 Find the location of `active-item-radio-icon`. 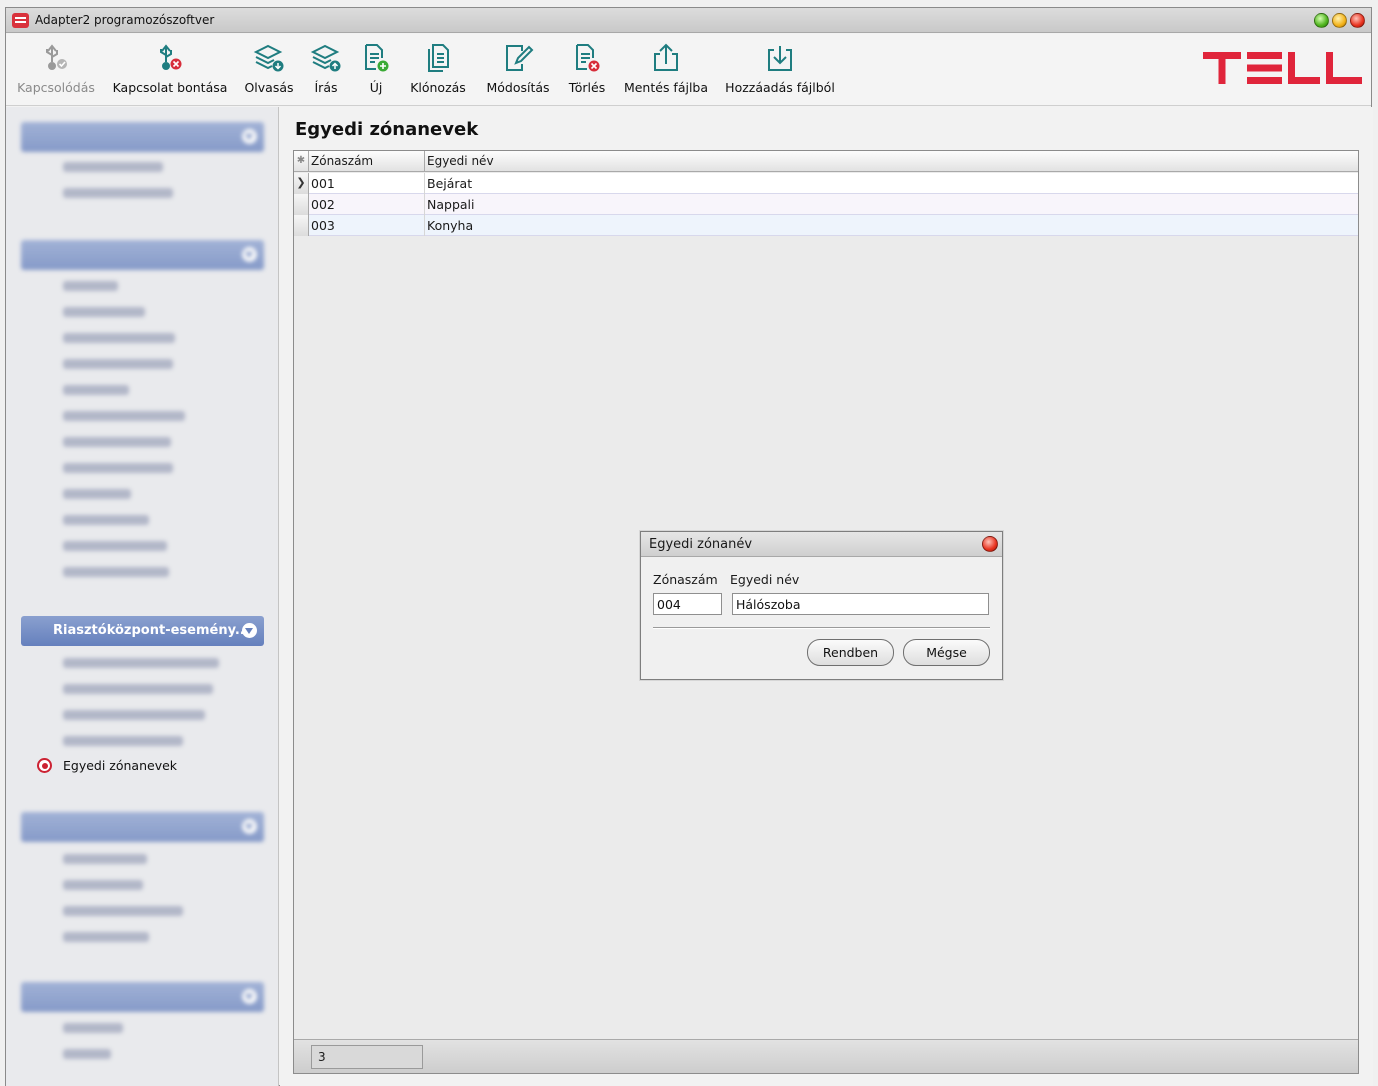

active-item-radio-icon is located at coordinates (44, 765).